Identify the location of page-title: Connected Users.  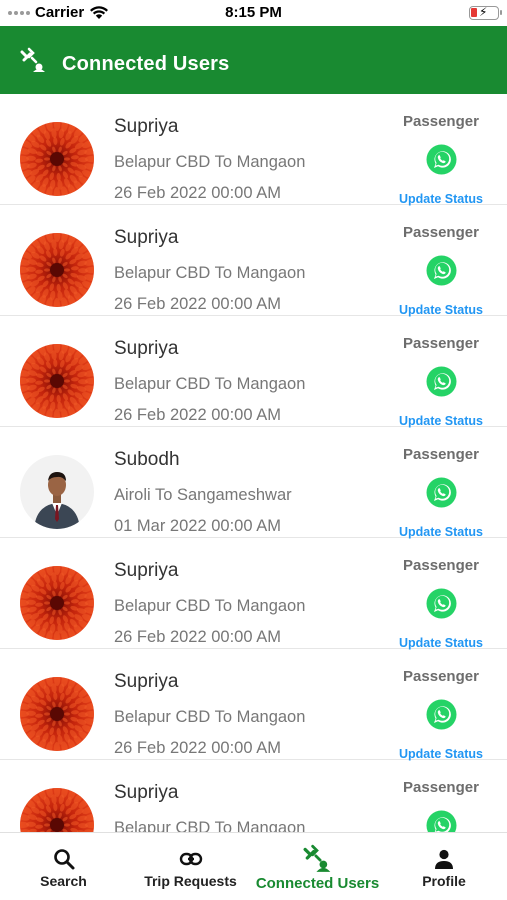
(146, 64).